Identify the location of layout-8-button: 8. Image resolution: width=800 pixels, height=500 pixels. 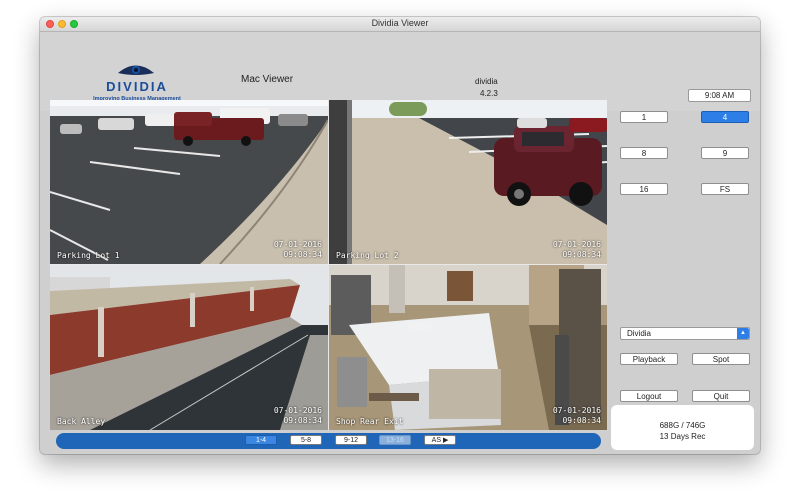
(644, 153).